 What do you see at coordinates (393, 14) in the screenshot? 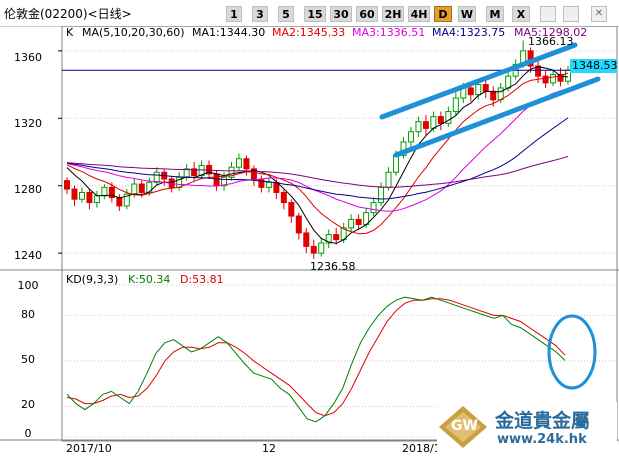
I see `period-button-2h: 2H` at bounding box center [393, 14].